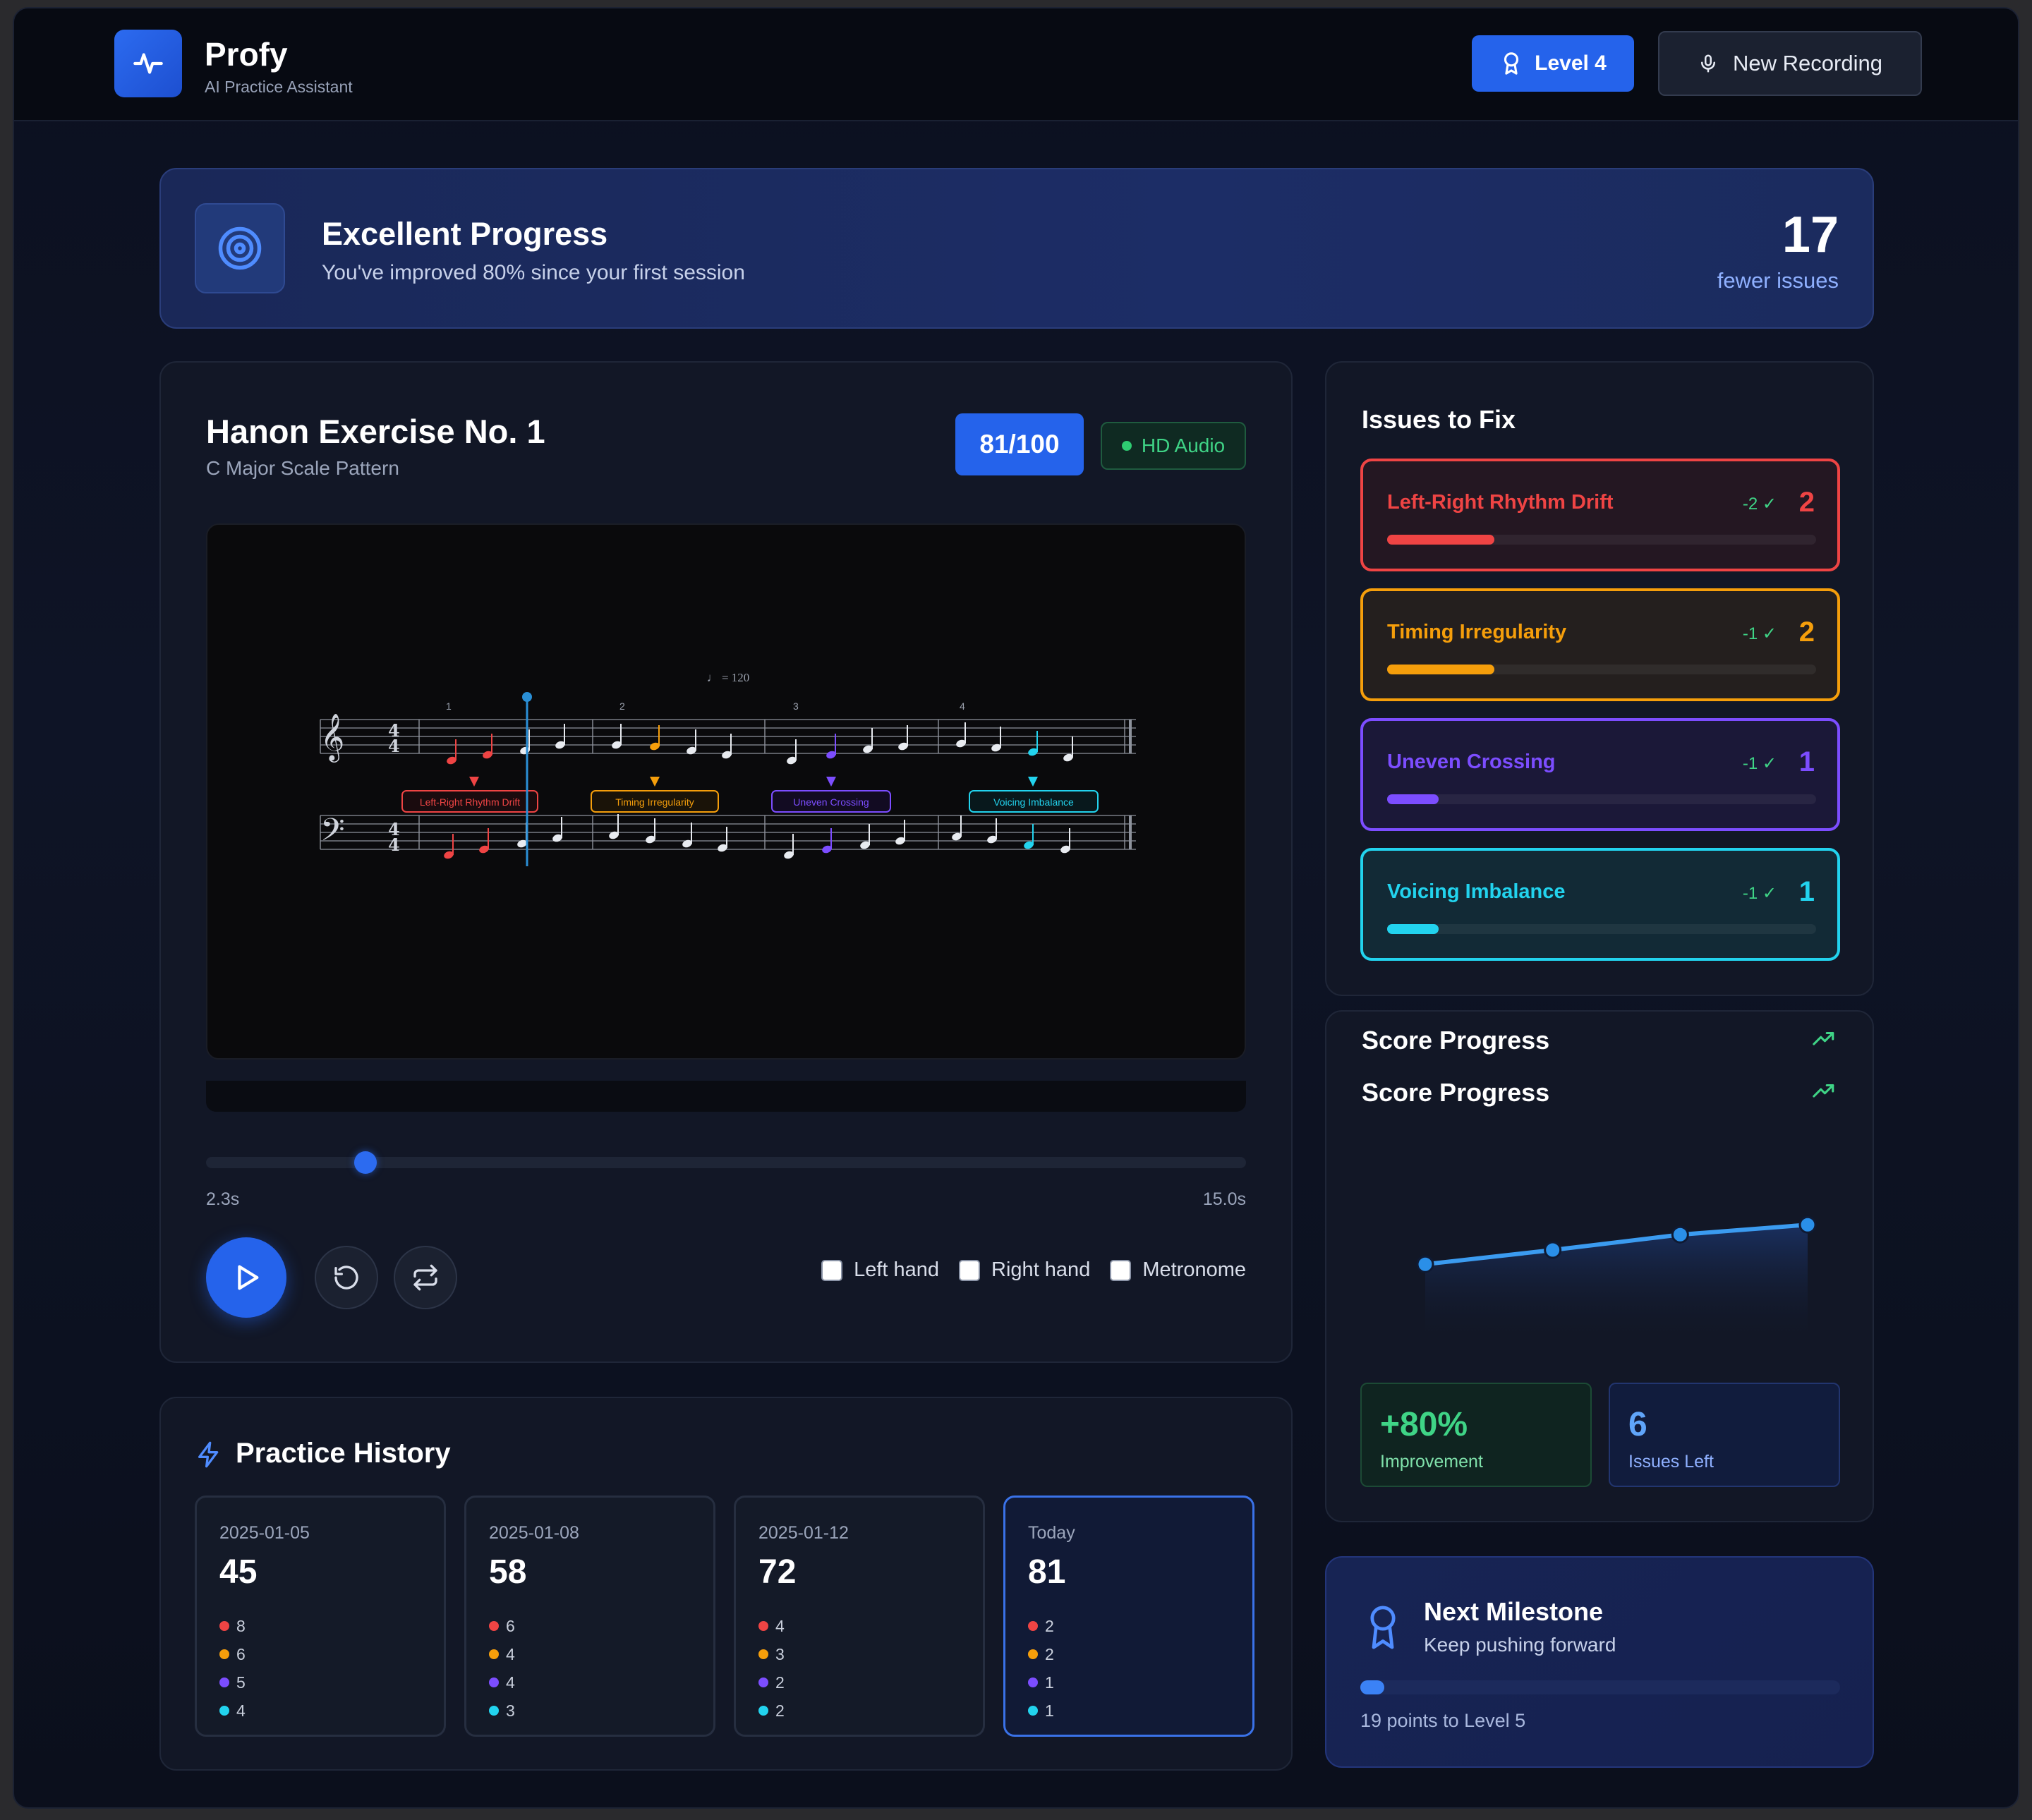  I want to click on session-date: 2025-01-05, so click(264, 1533).